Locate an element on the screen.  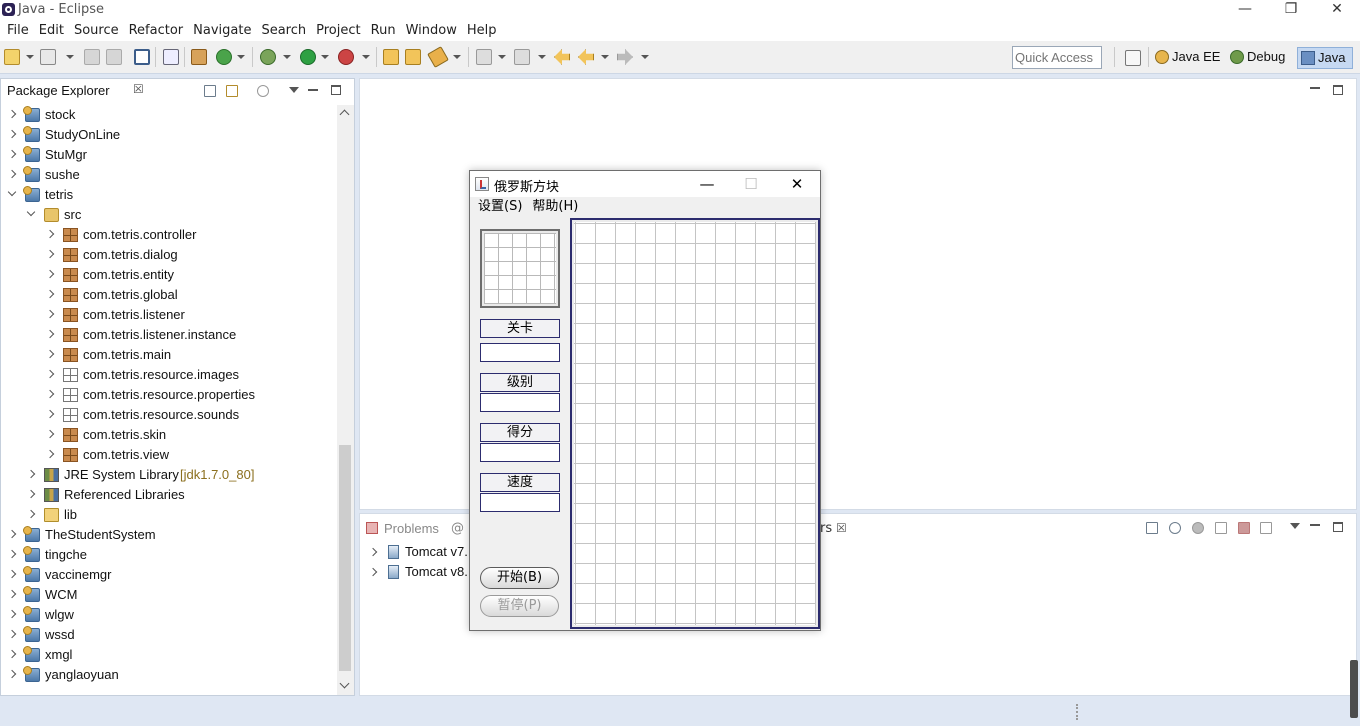
close-icon: ☒ is located at coordinates (138, 89).